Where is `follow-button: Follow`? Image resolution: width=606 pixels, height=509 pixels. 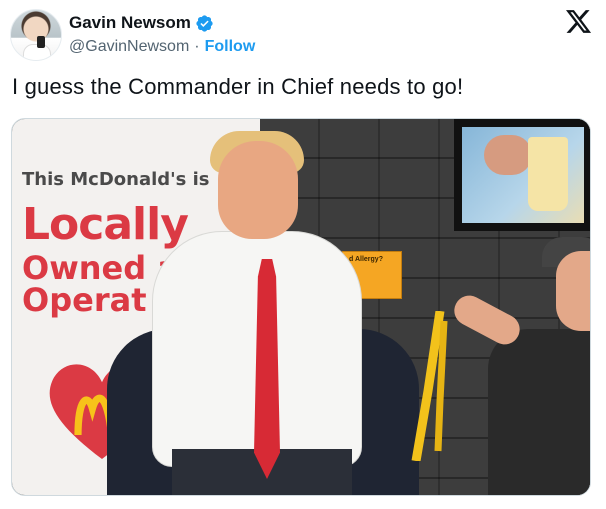
follow-button: Follow is located at coordinates (230, 47).